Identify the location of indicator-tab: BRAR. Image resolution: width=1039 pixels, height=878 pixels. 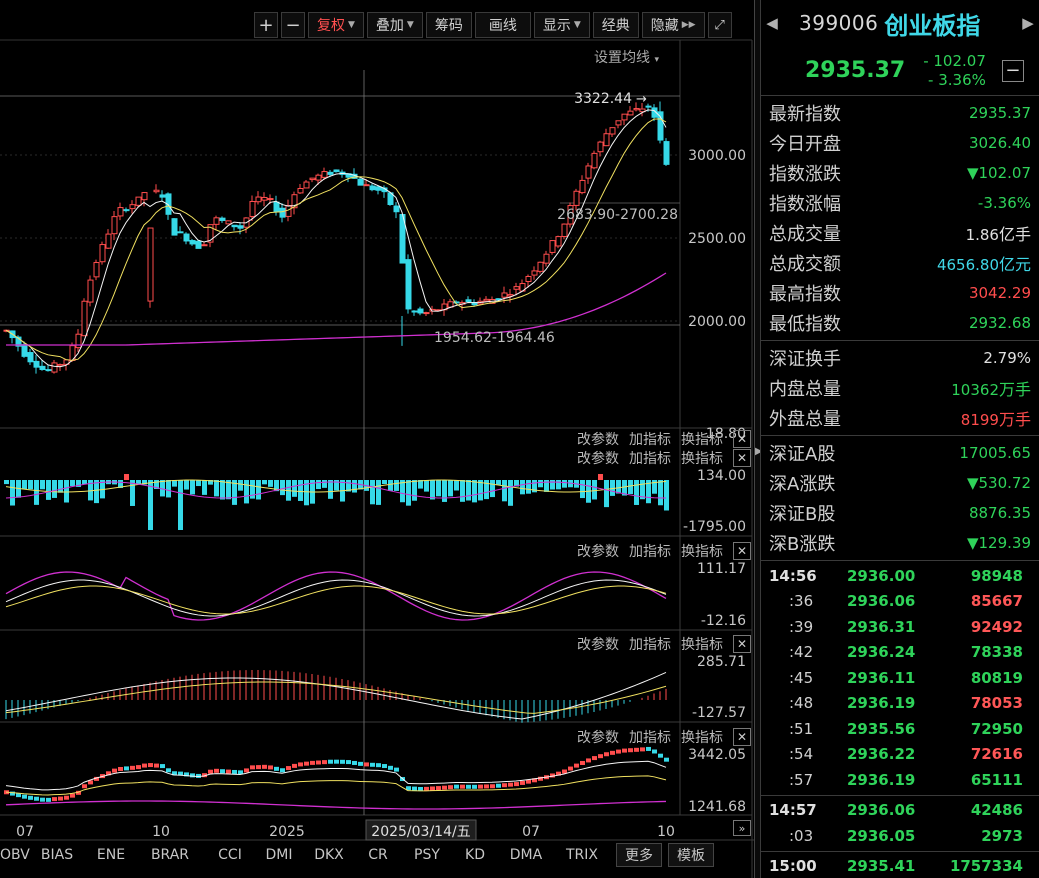
(170, 855).